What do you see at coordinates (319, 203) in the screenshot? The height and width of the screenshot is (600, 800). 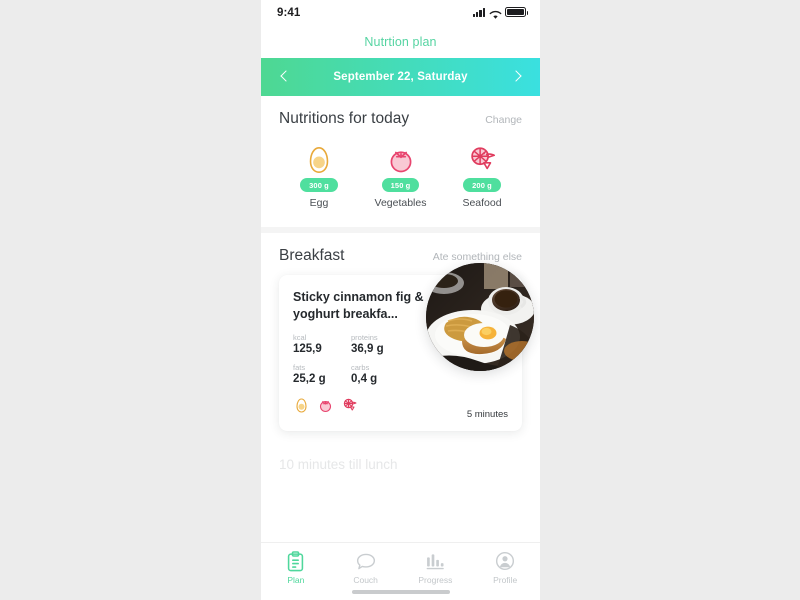 I see `nutrition-name: Egg` at bounding box center [319, 203].